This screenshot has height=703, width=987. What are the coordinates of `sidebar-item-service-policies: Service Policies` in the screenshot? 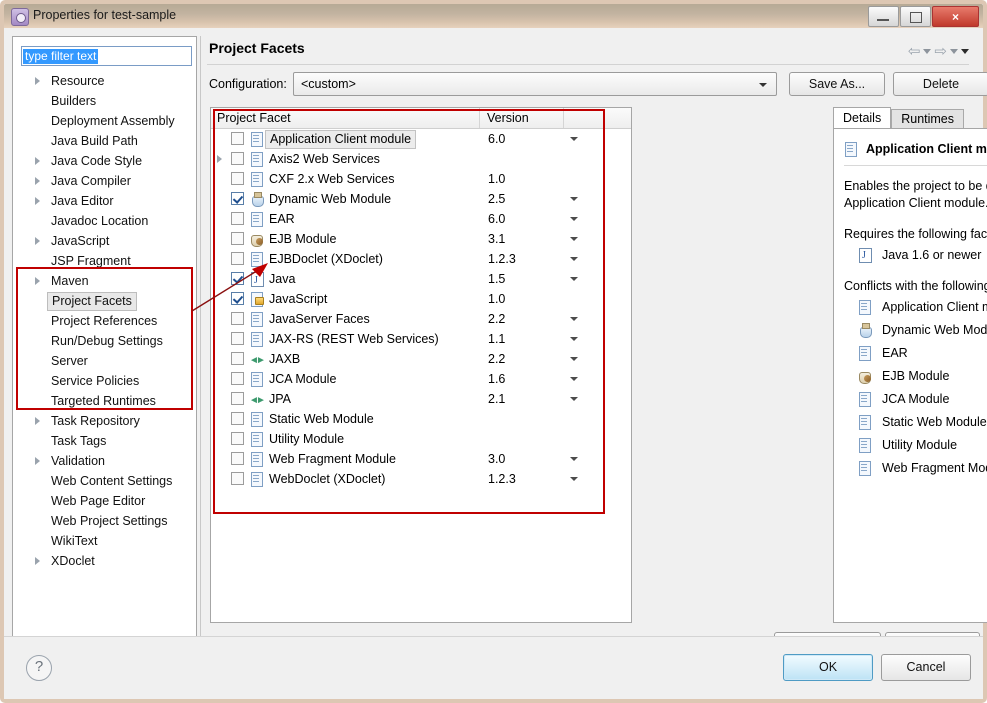 It's located at (104, 381).